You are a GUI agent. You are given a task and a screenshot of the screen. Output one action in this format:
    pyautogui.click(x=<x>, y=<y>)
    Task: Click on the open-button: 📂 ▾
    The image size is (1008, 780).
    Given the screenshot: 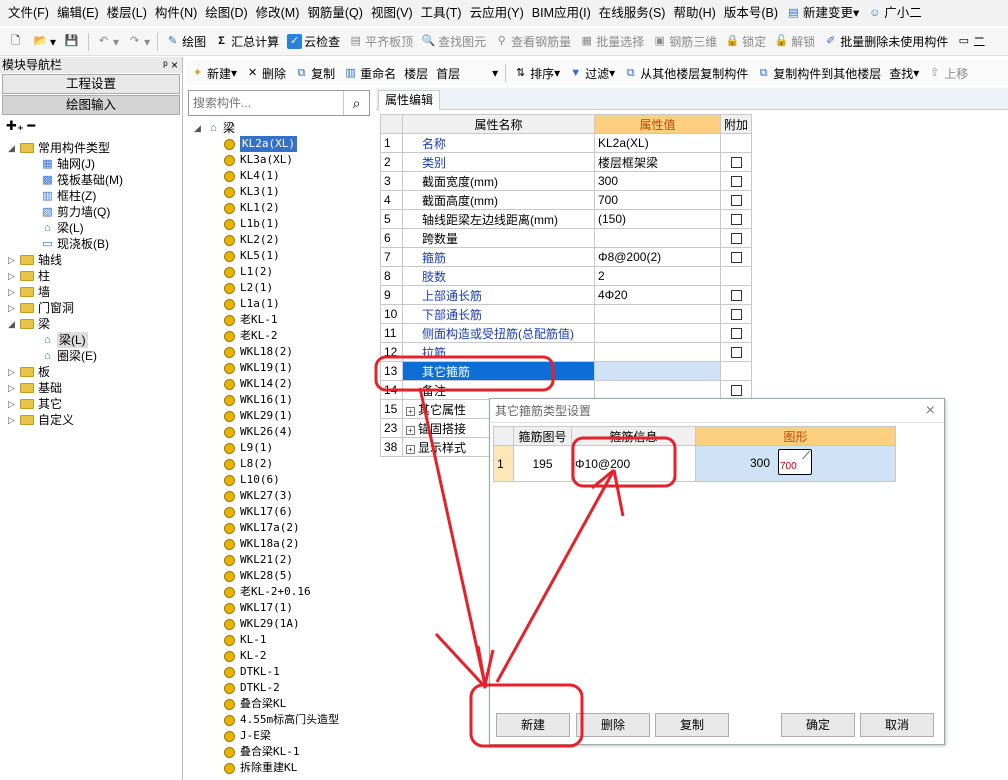 What is the action you would take?
    pyautogui.click(x=44, y=42)
    